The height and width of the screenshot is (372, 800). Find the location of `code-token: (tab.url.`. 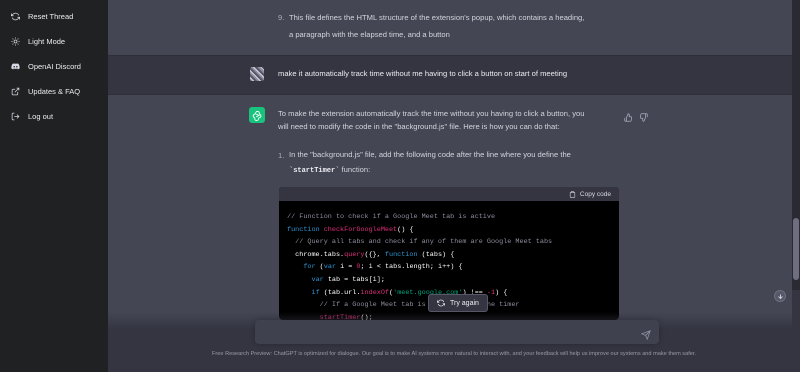

code-token: (tab.url. is located at coordinates (340, 292).